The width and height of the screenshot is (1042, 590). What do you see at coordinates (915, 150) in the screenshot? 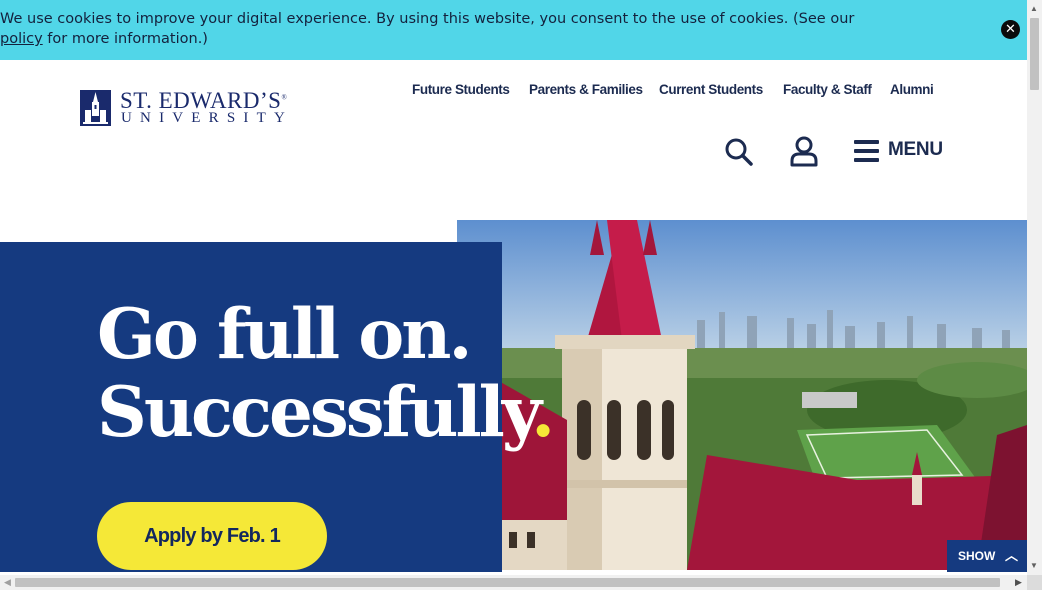
I see `menu-label: MENU` at bounding box center [915, 150].